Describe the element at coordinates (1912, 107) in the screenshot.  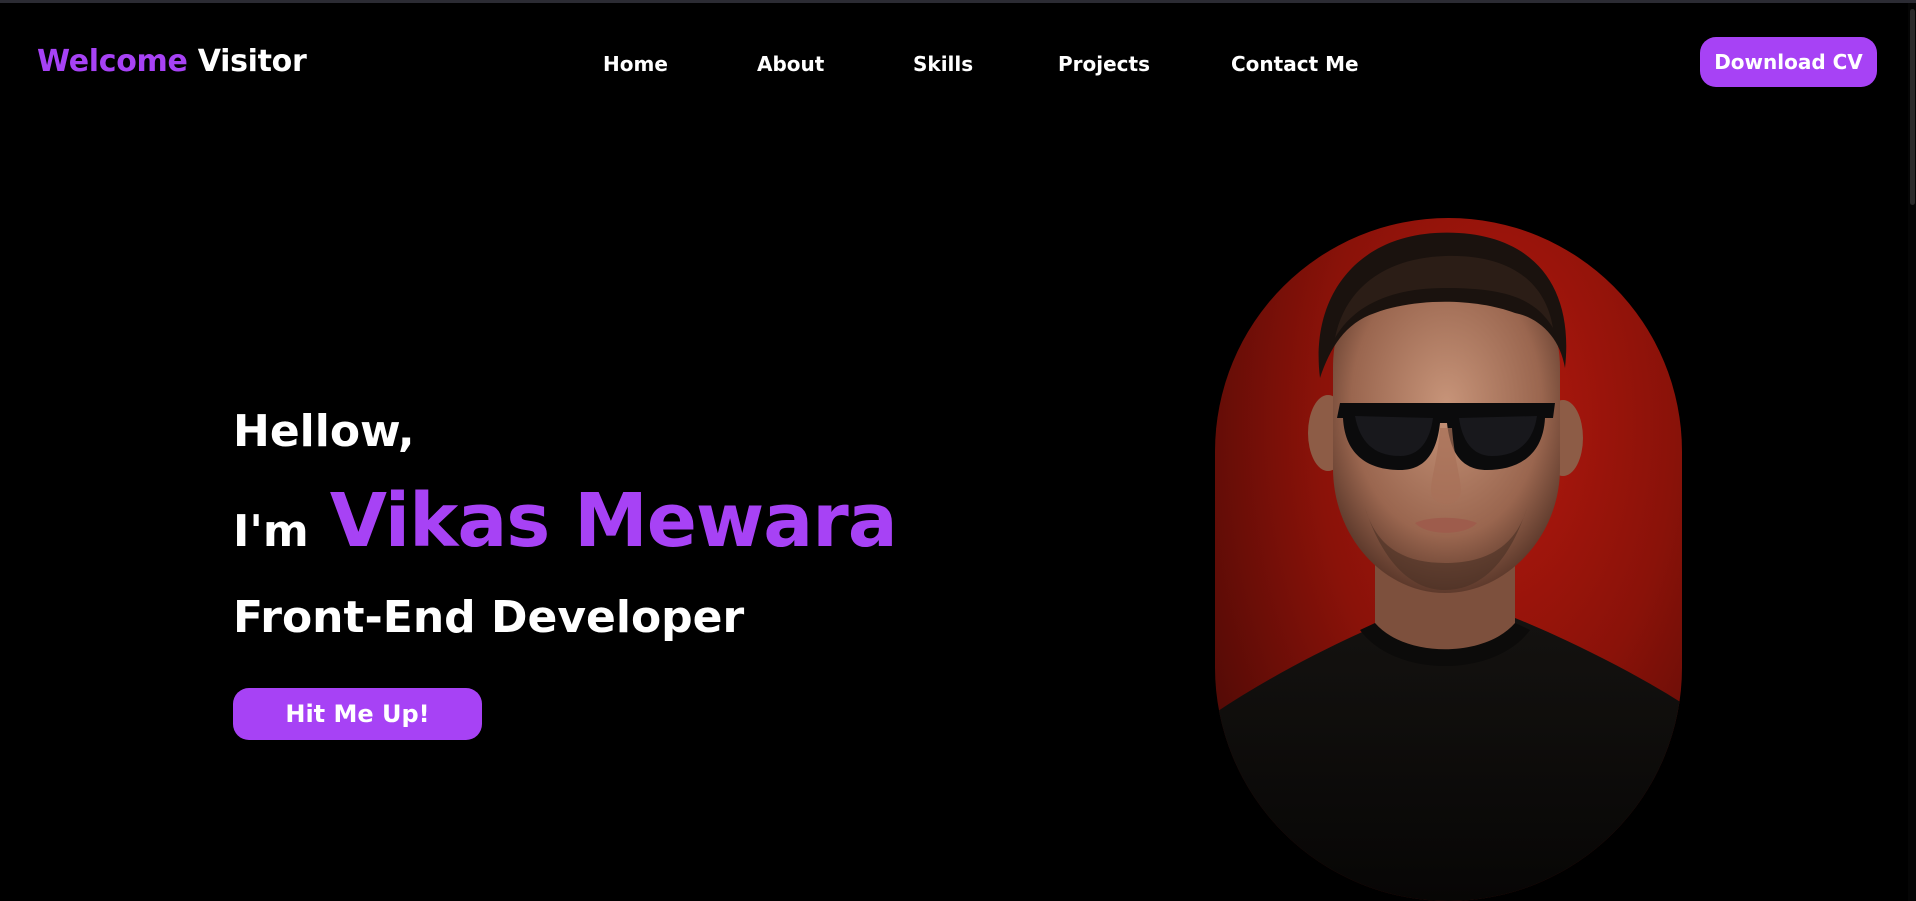
I see `scrollbar-thumb` at that location.